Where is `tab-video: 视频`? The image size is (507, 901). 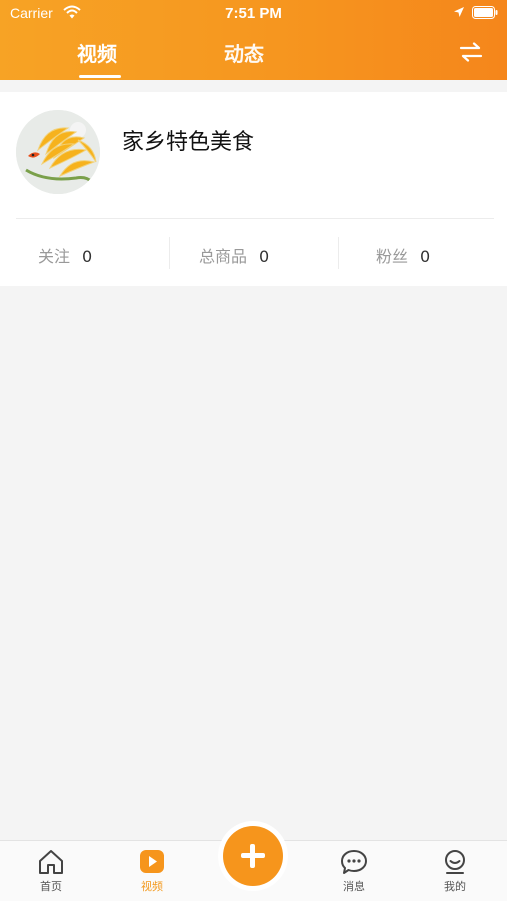 tab-video: 视频 is located at coordinates (97, 52).